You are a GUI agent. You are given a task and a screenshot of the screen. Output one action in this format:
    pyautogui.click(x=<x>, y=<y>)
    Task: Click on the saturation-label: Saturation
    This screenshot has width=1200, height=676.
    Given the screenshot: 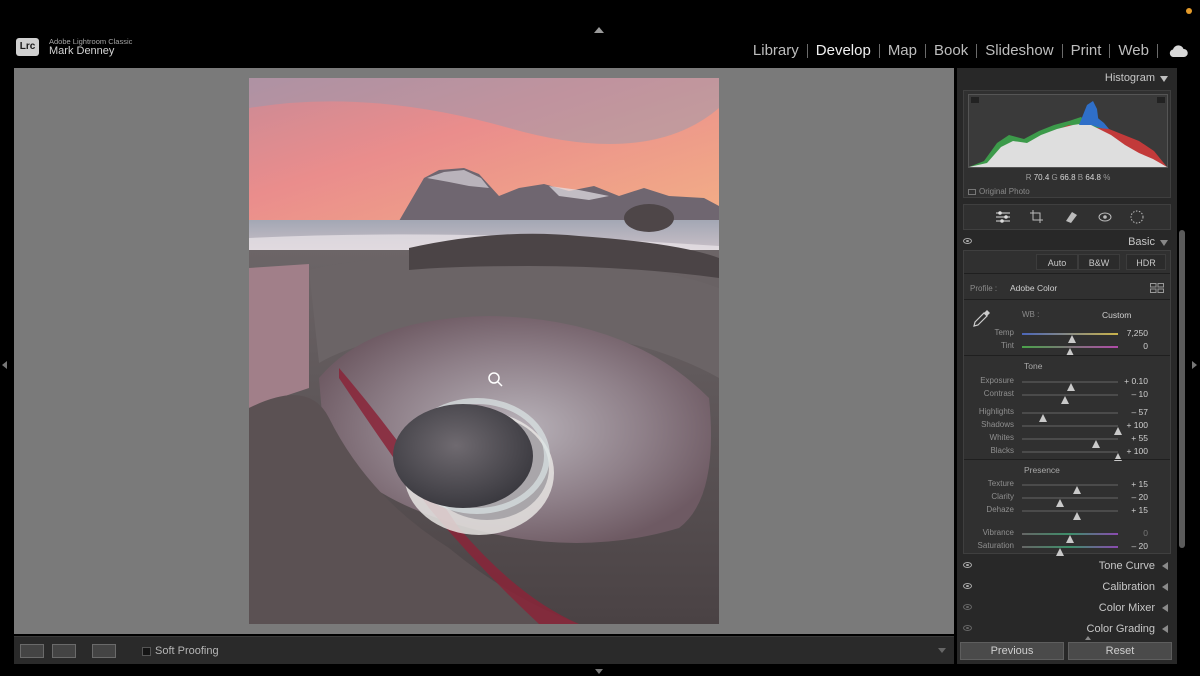 What is the action you would take?
    pyautogui.click(x=995, y=545)
    